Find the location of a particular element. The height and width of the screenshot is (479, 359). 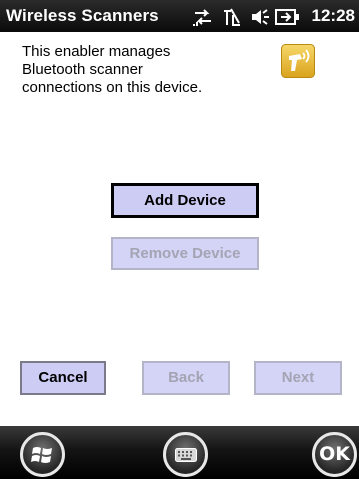

next-button: Next is located at coordinates (298, 378).